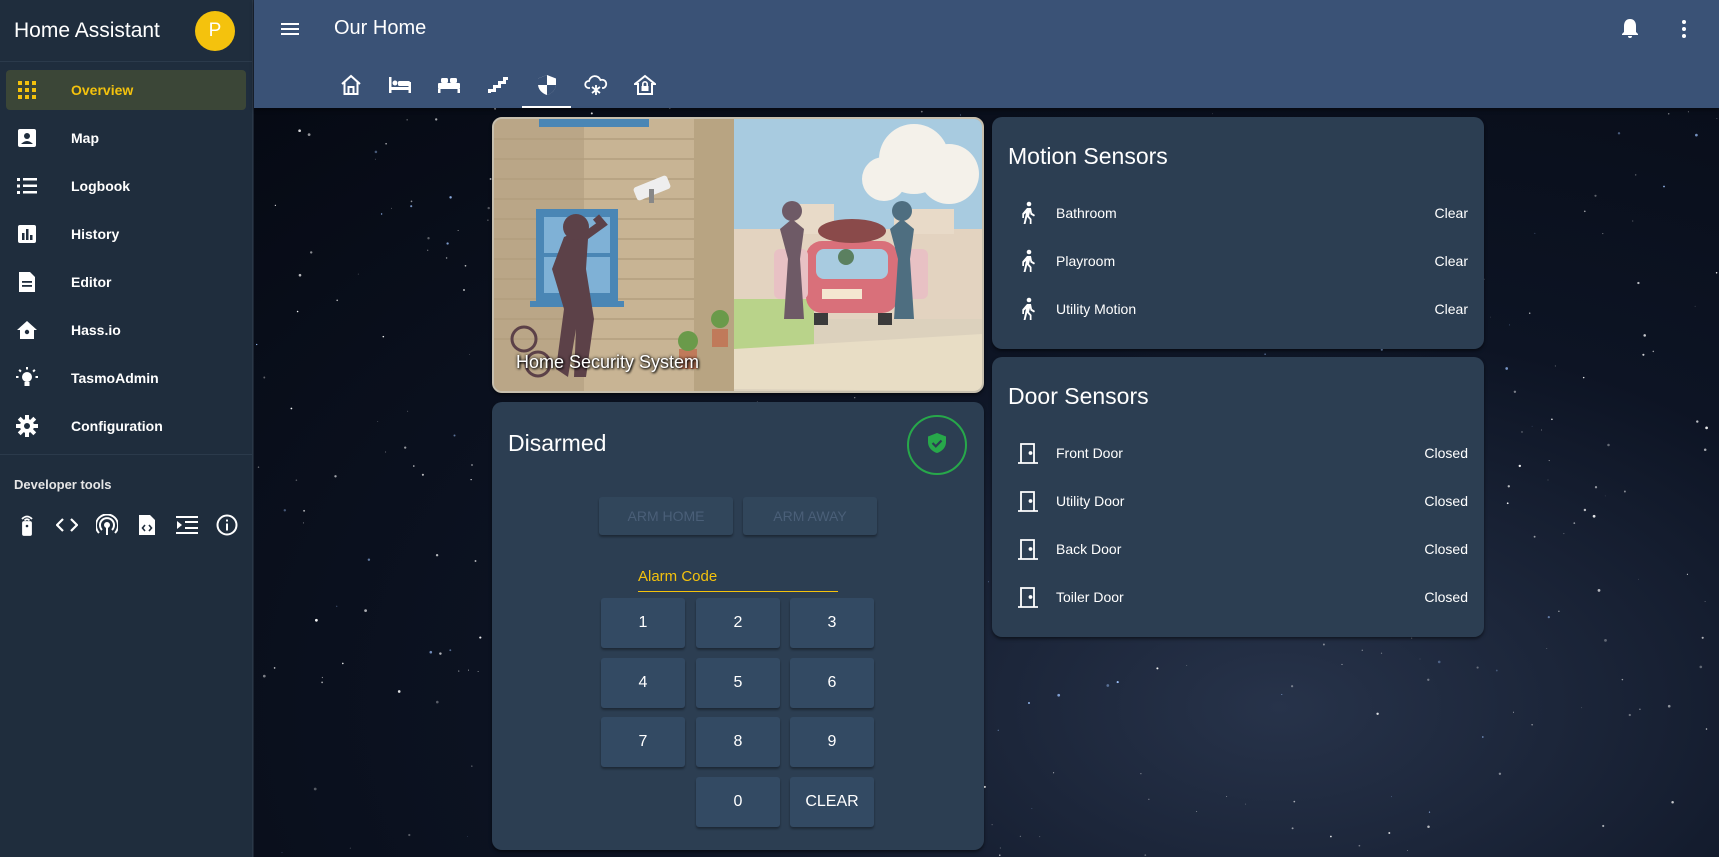 The height and width of the screenshot is (857, 1719). I want to click on alarm-code-input: Alarm Code, so click(738, 576).